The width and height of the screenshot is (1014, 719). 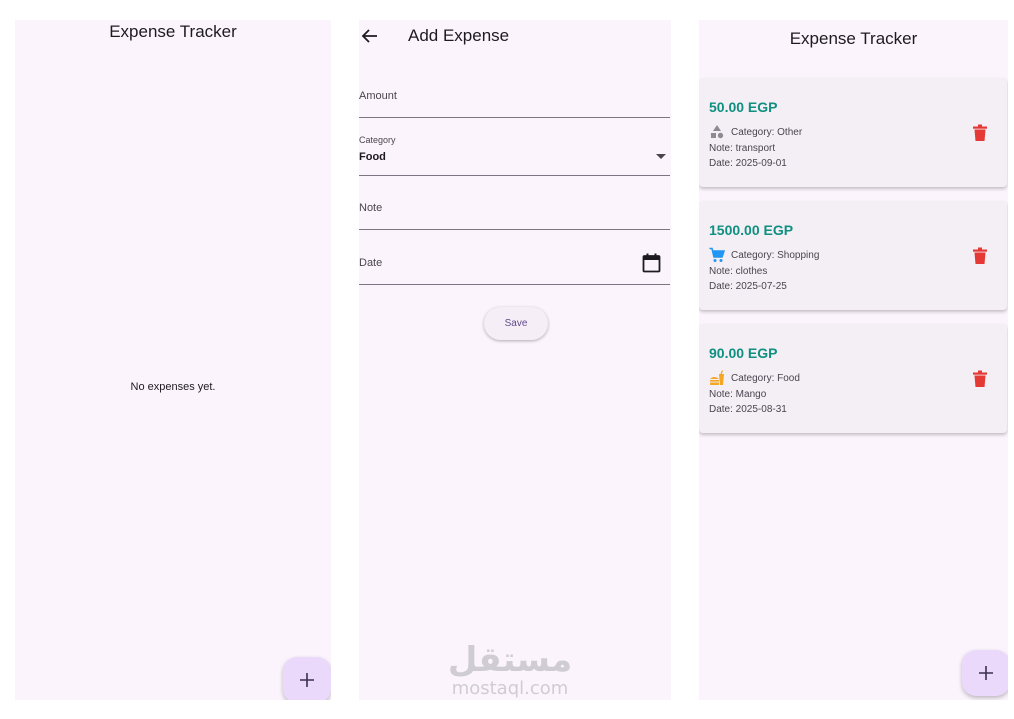 I want to click on category-value: Food, so click(x=372, y=157).